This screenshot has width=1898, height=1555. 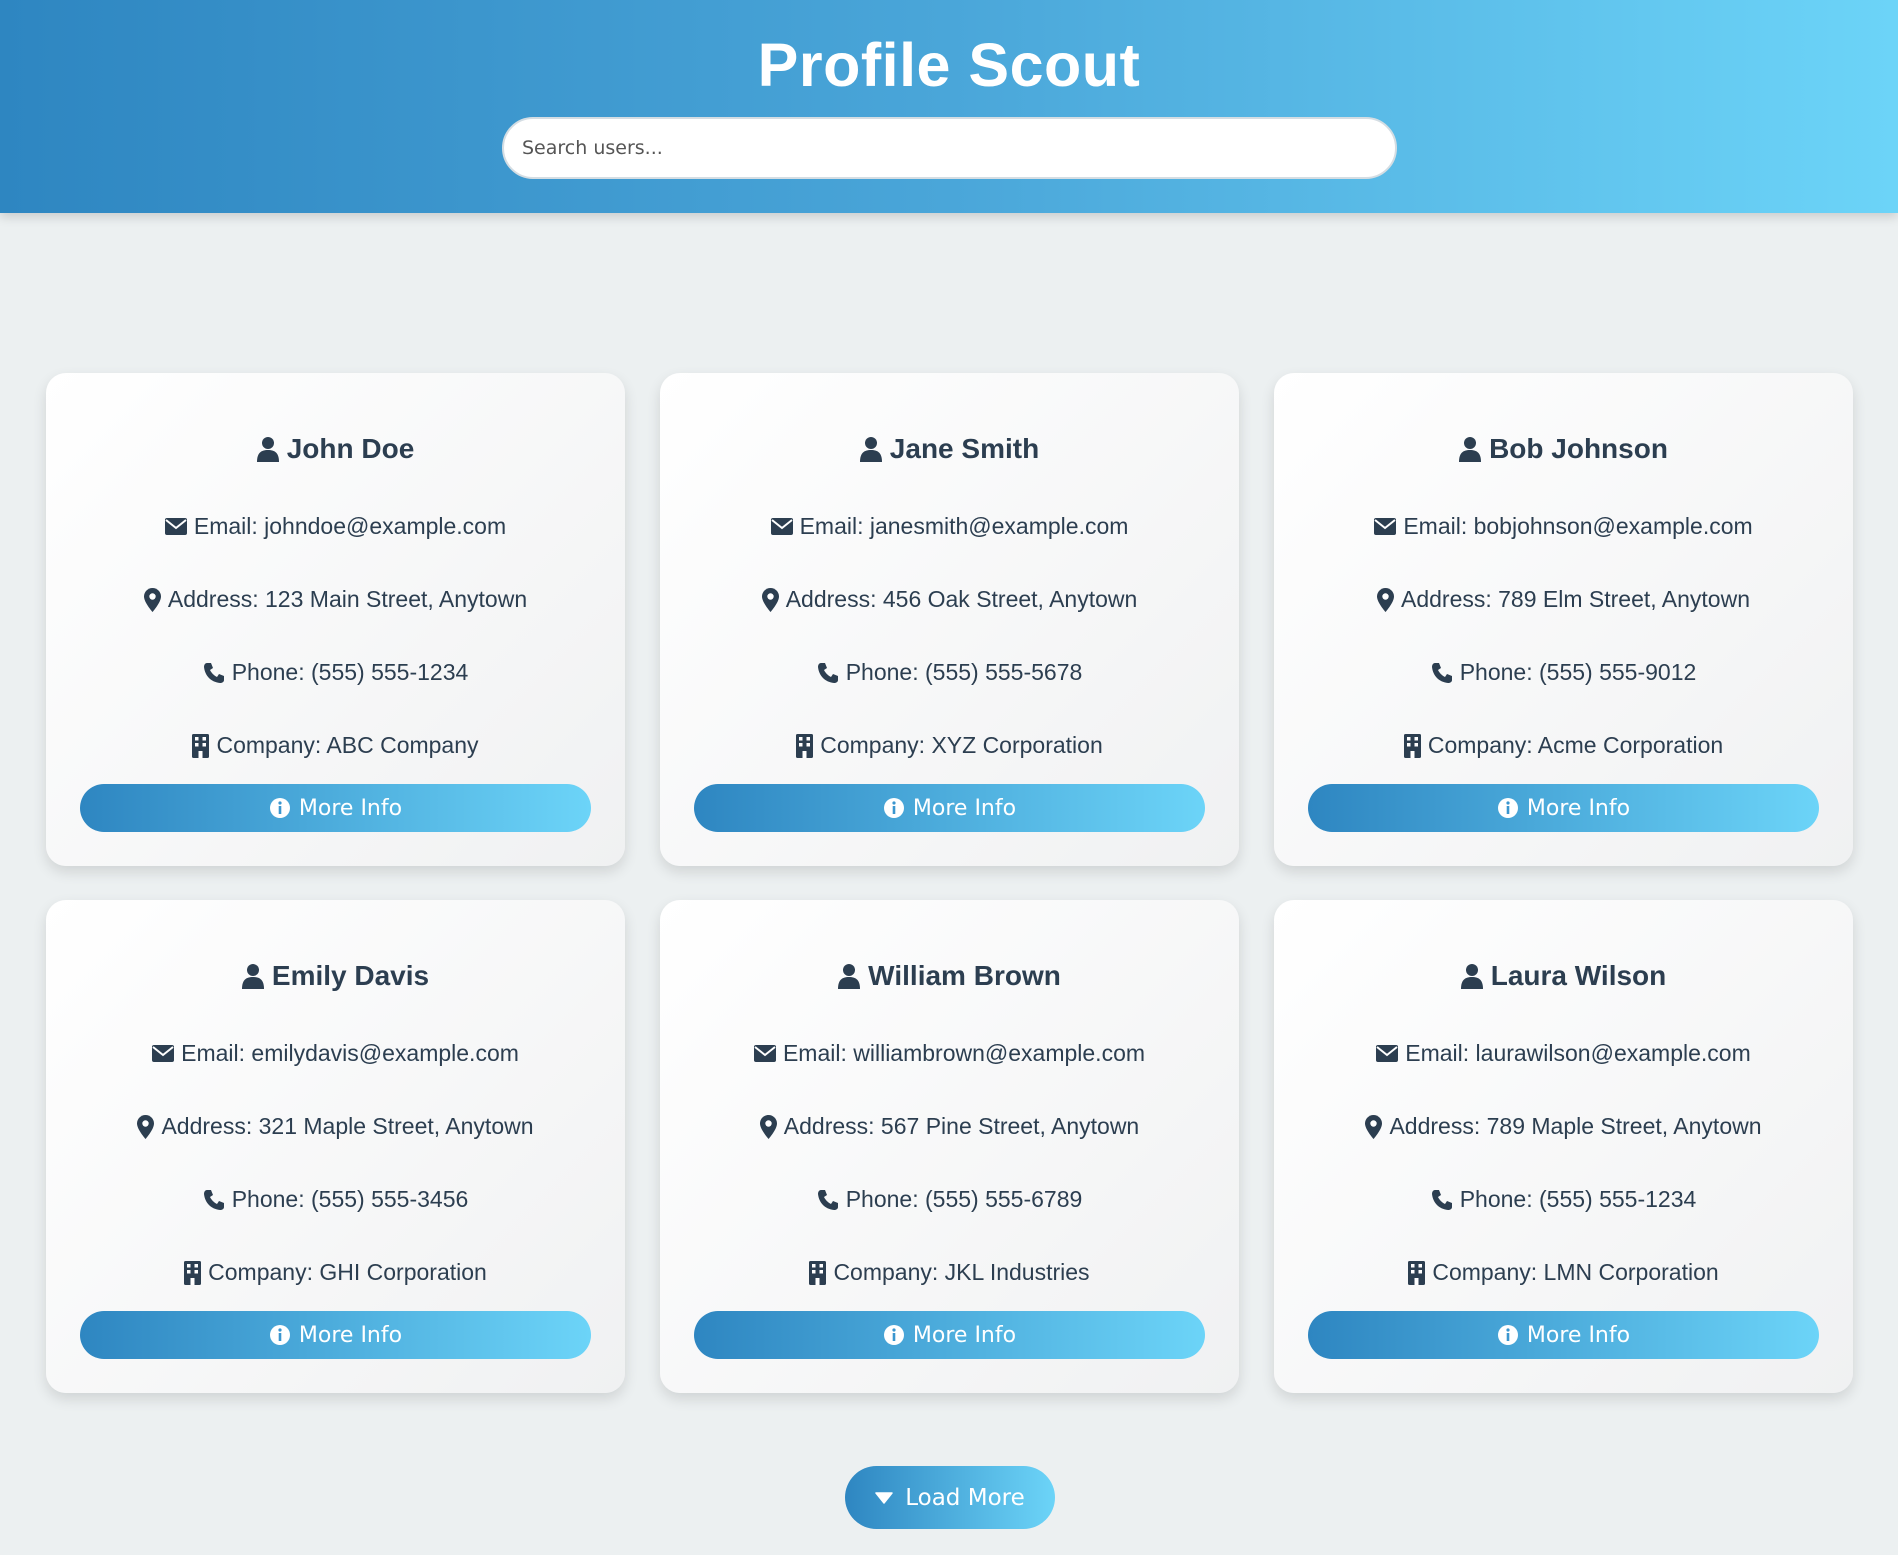 I want to click on user-company-text: Company: Acme Corporation, so click(x=1575, y=745).